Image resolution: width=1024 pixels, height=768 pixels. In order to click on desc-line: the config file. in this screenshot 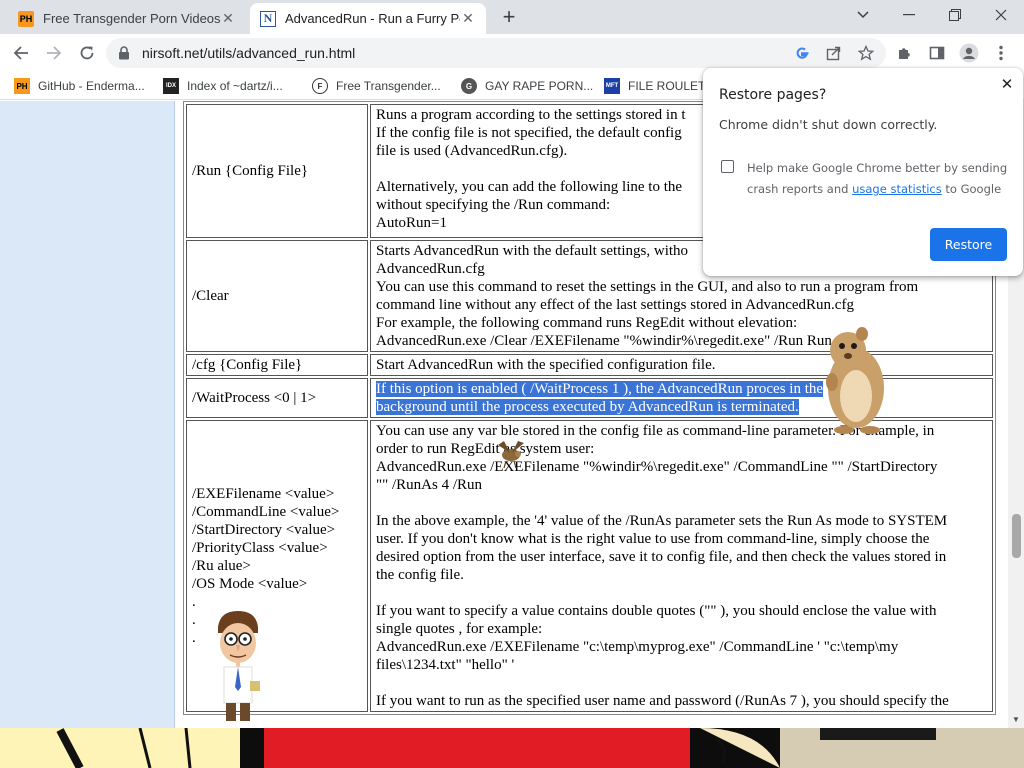, I will do `click(420, 575)`.